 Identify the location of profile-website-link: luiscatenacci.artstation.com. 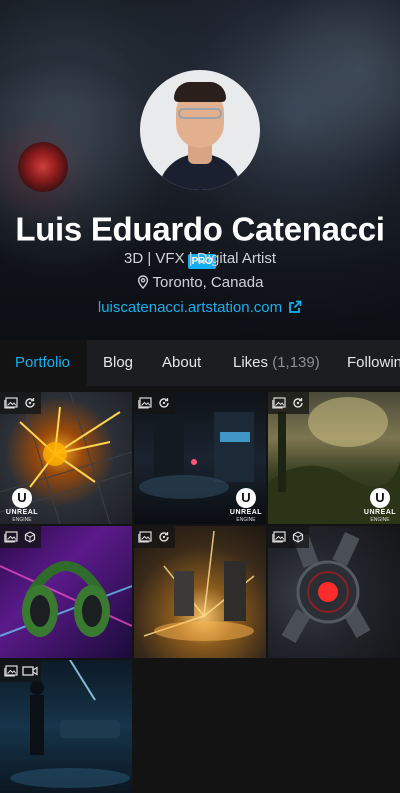
(200, 307).